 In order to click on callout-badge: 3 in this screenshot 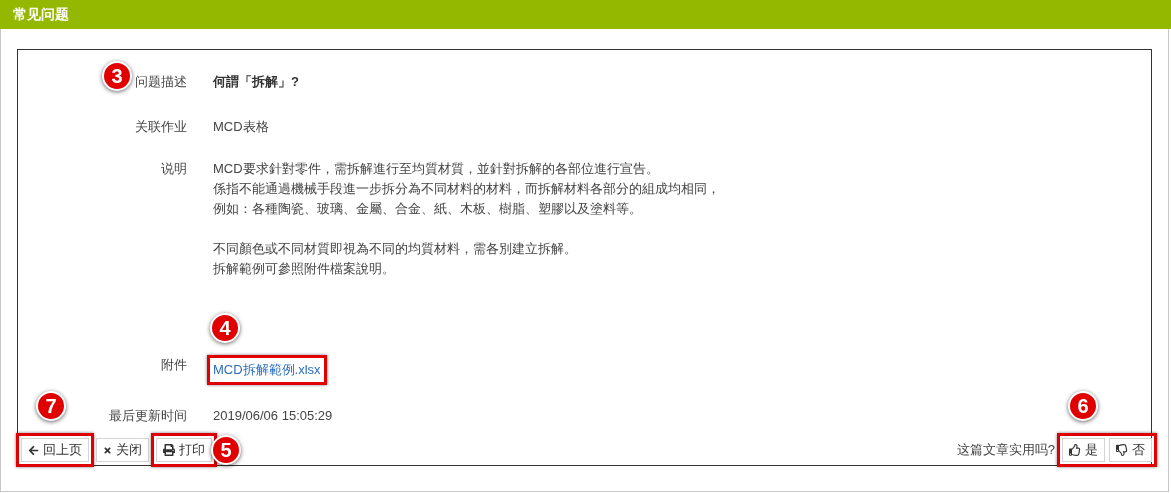, I will do `click(117, 76)`.